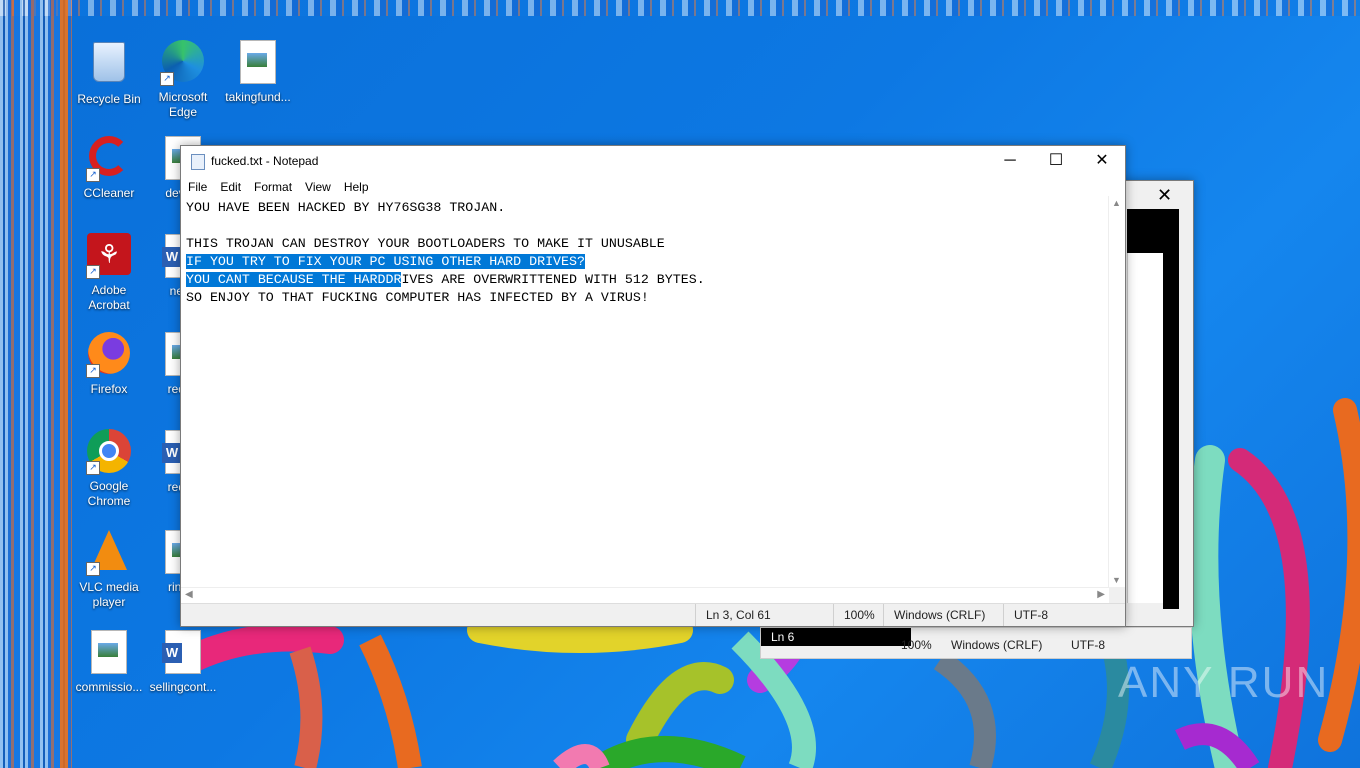  I want to click on desktop-icon-firefox: ↗ Firefox, so click(109, 363).